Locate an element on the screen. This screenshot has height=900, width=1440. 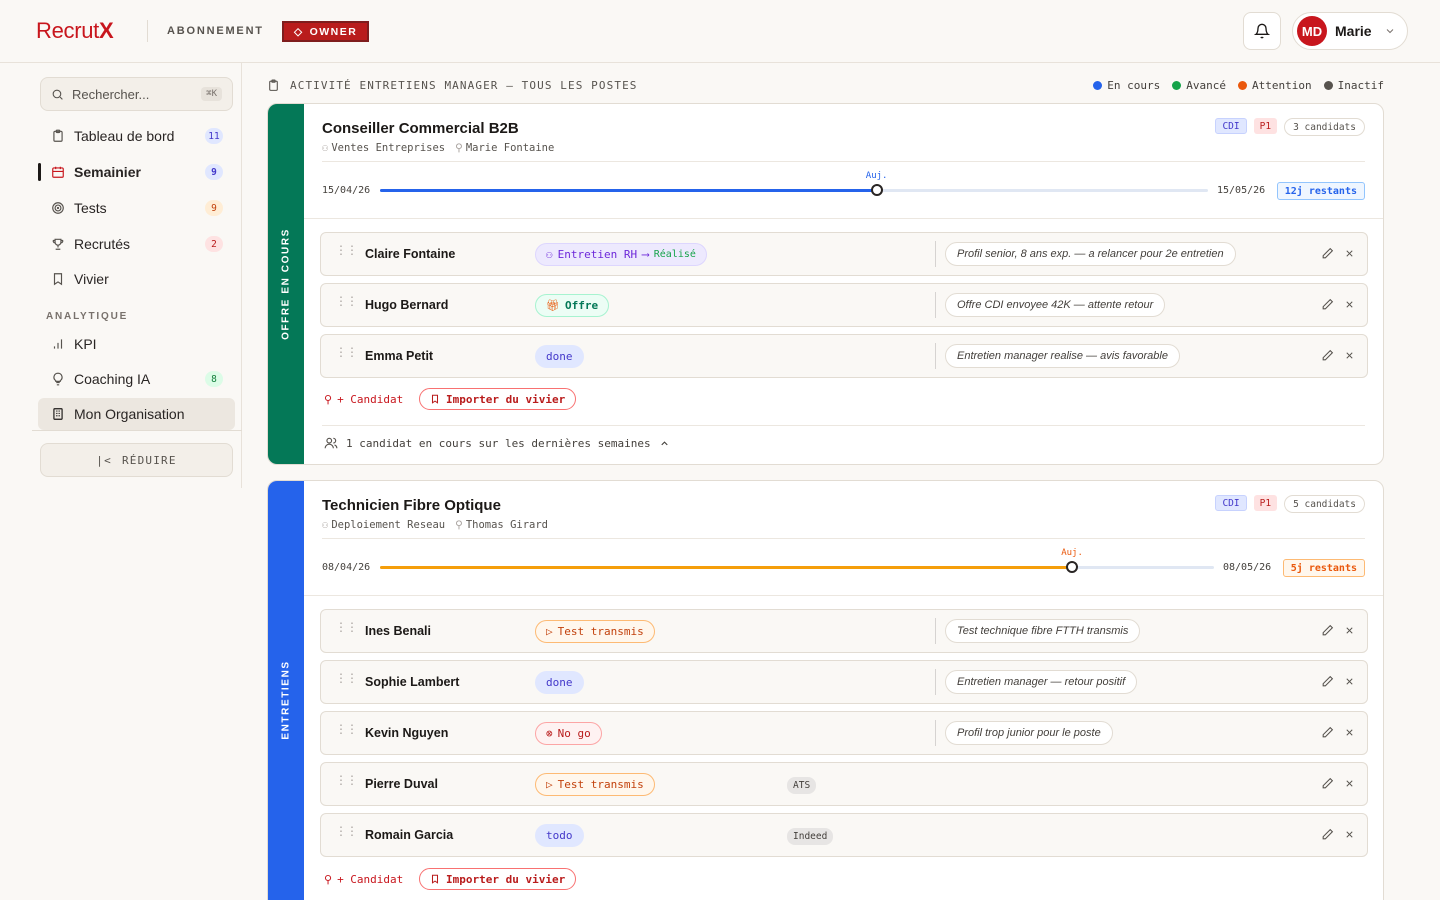
search-icon is located at coordinates (57, 94).